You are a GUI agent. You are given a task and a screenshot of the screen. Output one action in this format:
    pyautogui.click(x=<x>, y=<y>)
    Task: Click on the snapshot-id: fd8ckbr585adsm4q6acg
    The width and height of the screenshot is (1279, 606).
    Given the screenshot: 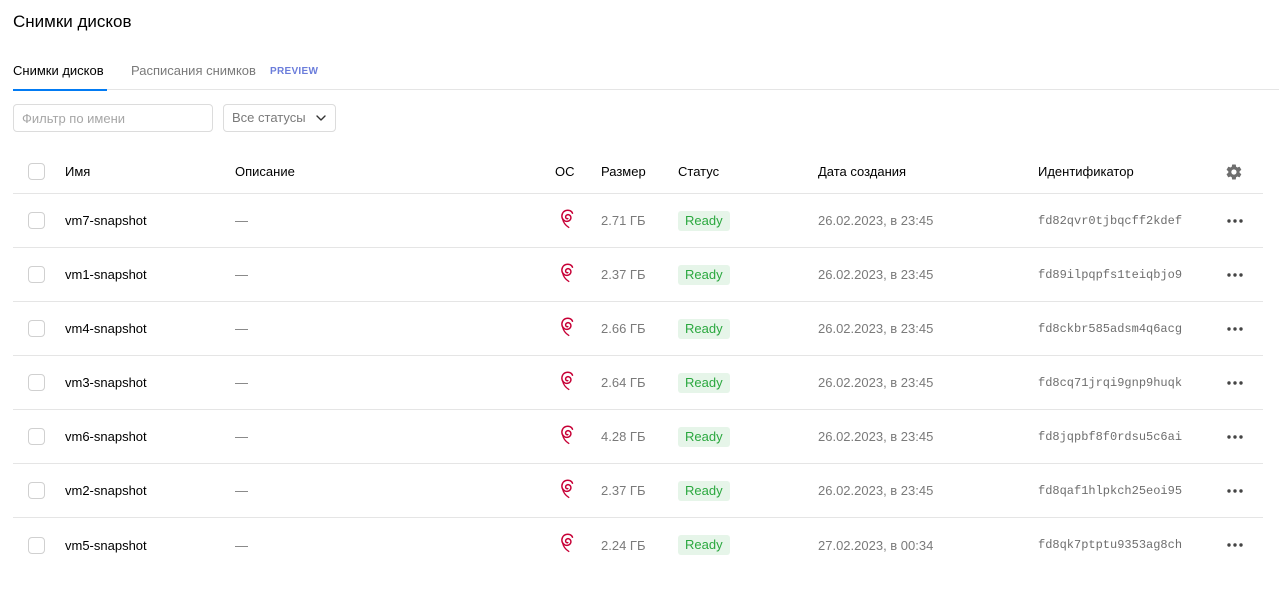 What is the action you would take?
    pyautogui.click(x=1110, y=328)
    